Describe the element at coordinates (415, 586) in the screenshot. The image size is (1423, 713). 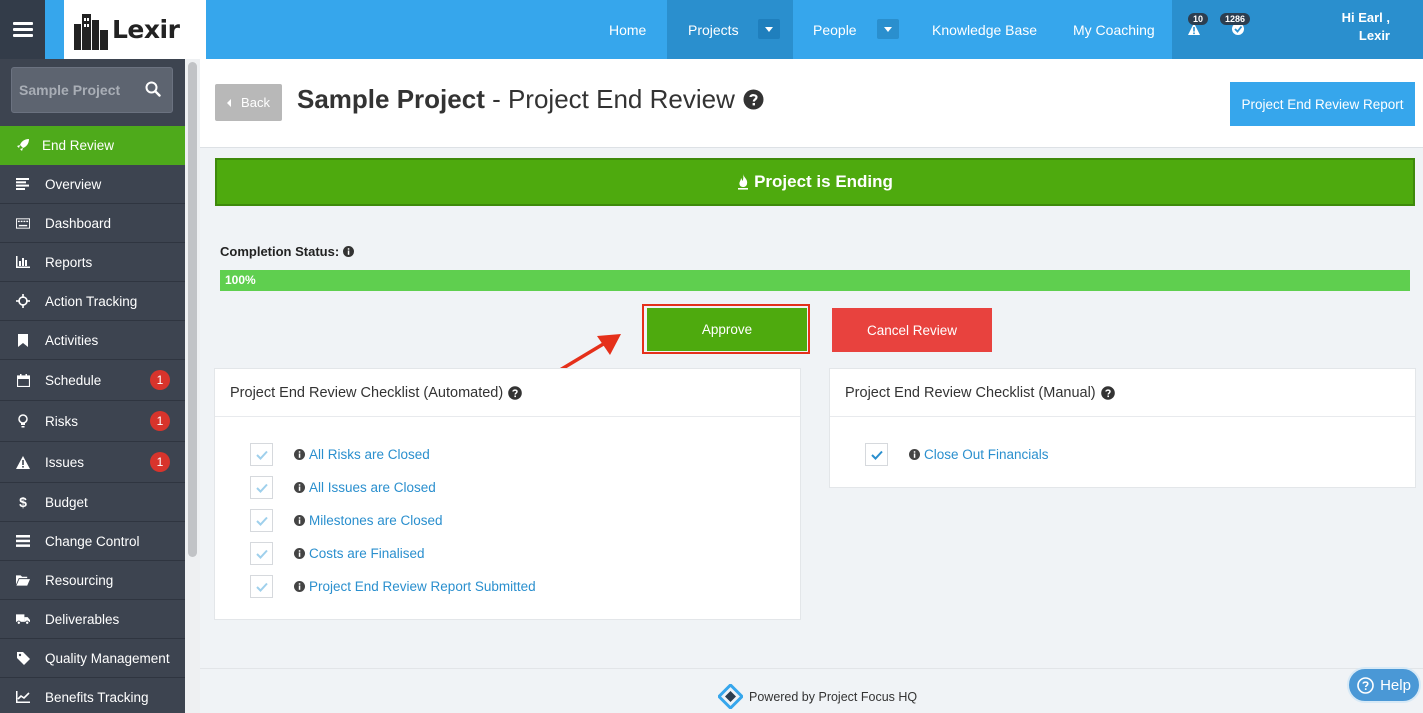
I see `checklist-link: Project End Review Report Submitted` at that location.